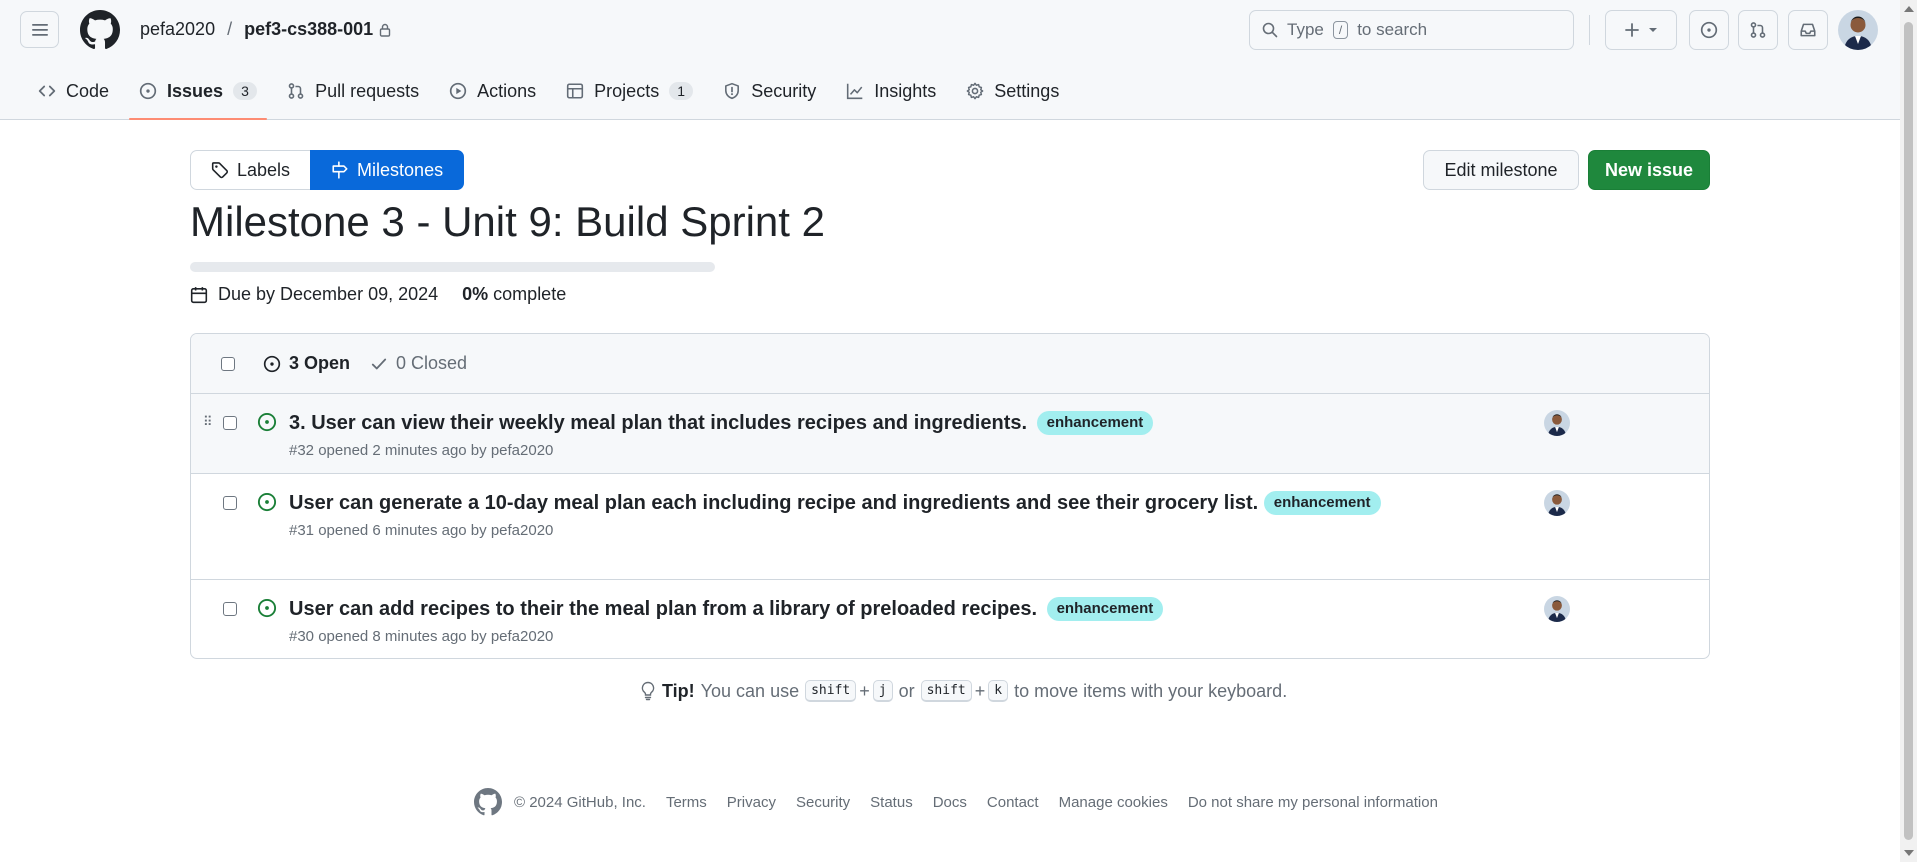 This screenshot has width=1917, height=862. Describe the element at coordinates (367, 90) in the screenshot. I see `tab-label: Pull requests` at that location.